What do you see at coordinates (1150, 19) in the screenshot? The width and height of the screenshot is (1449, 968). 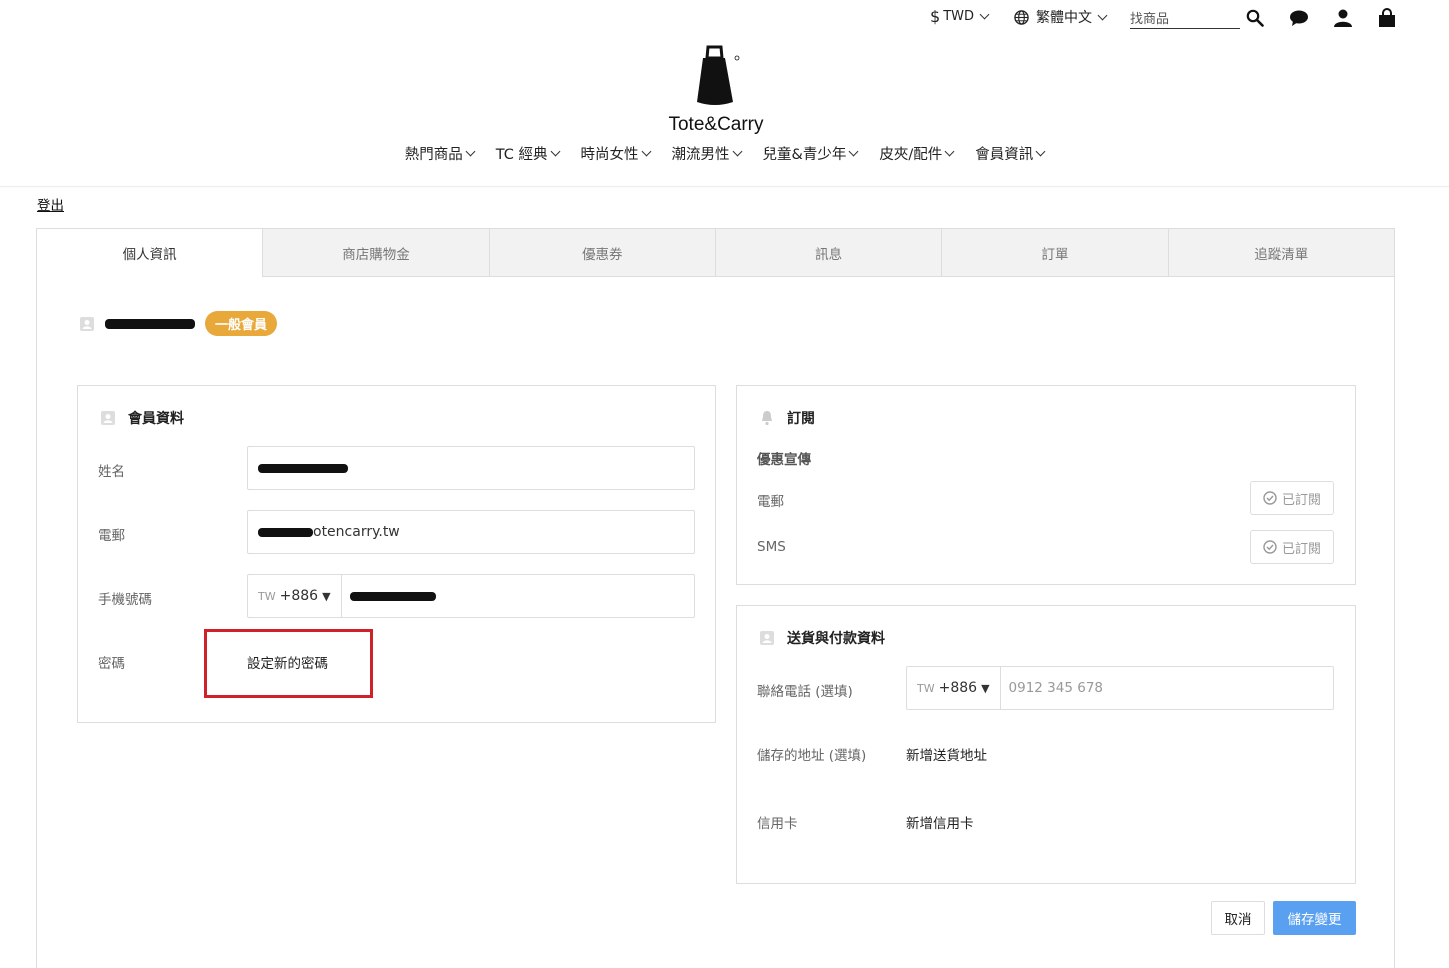 I see `search-placeholder: 找商品` at bounding box center [1150, 19].